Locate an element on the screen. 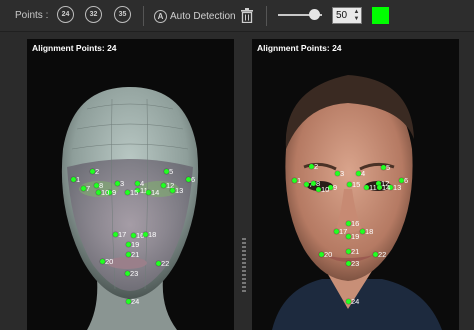 The width and height of the screenshot is (474, 330). size-slider-knob is located at coordinates (314, 14).